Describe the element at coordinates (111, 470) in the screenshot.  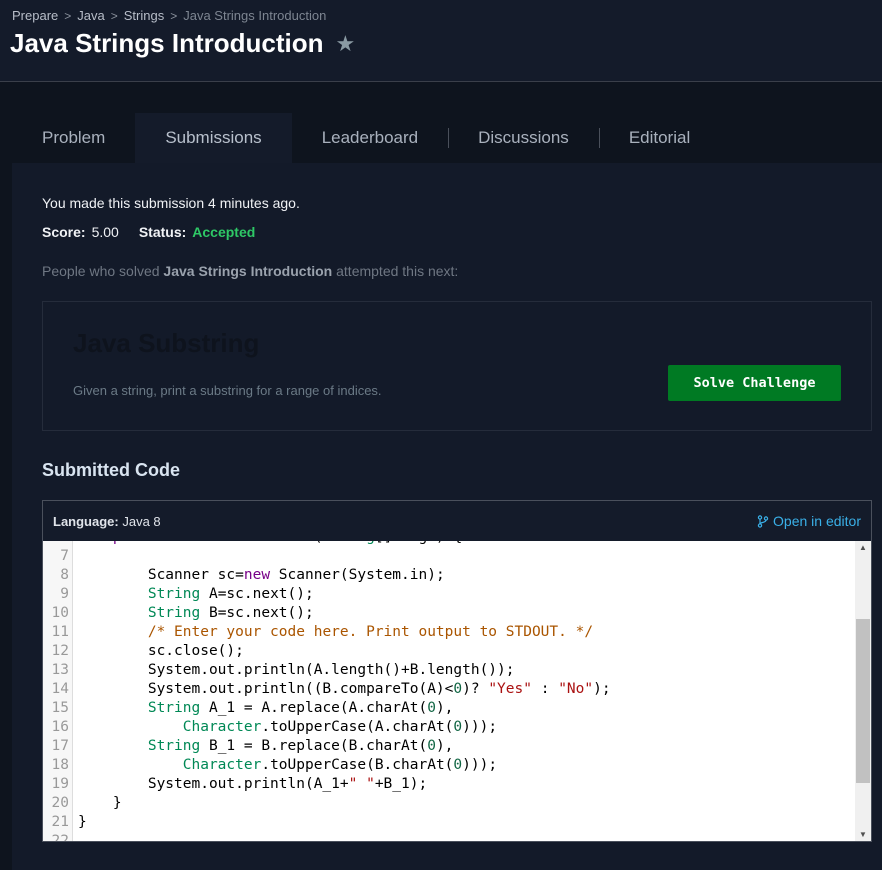
I see `submitted-code-heading: Submitted Code` at that location.